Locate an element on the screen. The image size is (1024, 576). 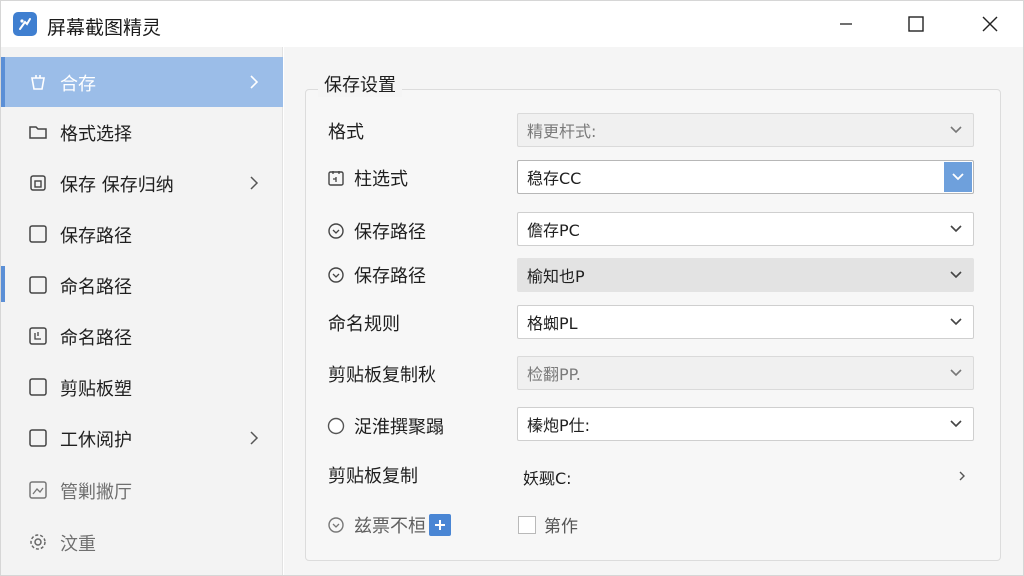
close-button is located at coordinates (990, 24).